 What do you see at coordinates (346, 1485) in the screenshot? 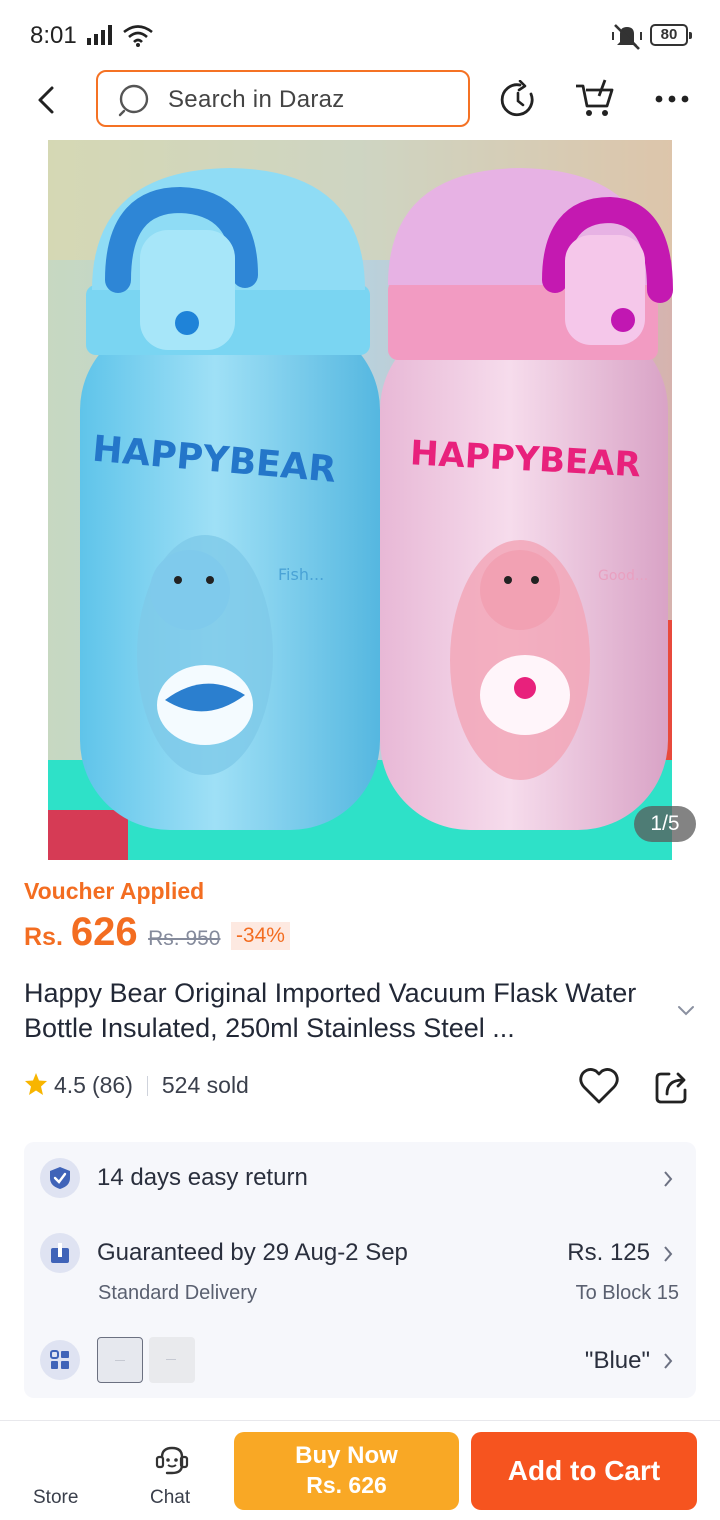
I see `buy-now-price: Rs. 626` at bounding box center [346, 1485].